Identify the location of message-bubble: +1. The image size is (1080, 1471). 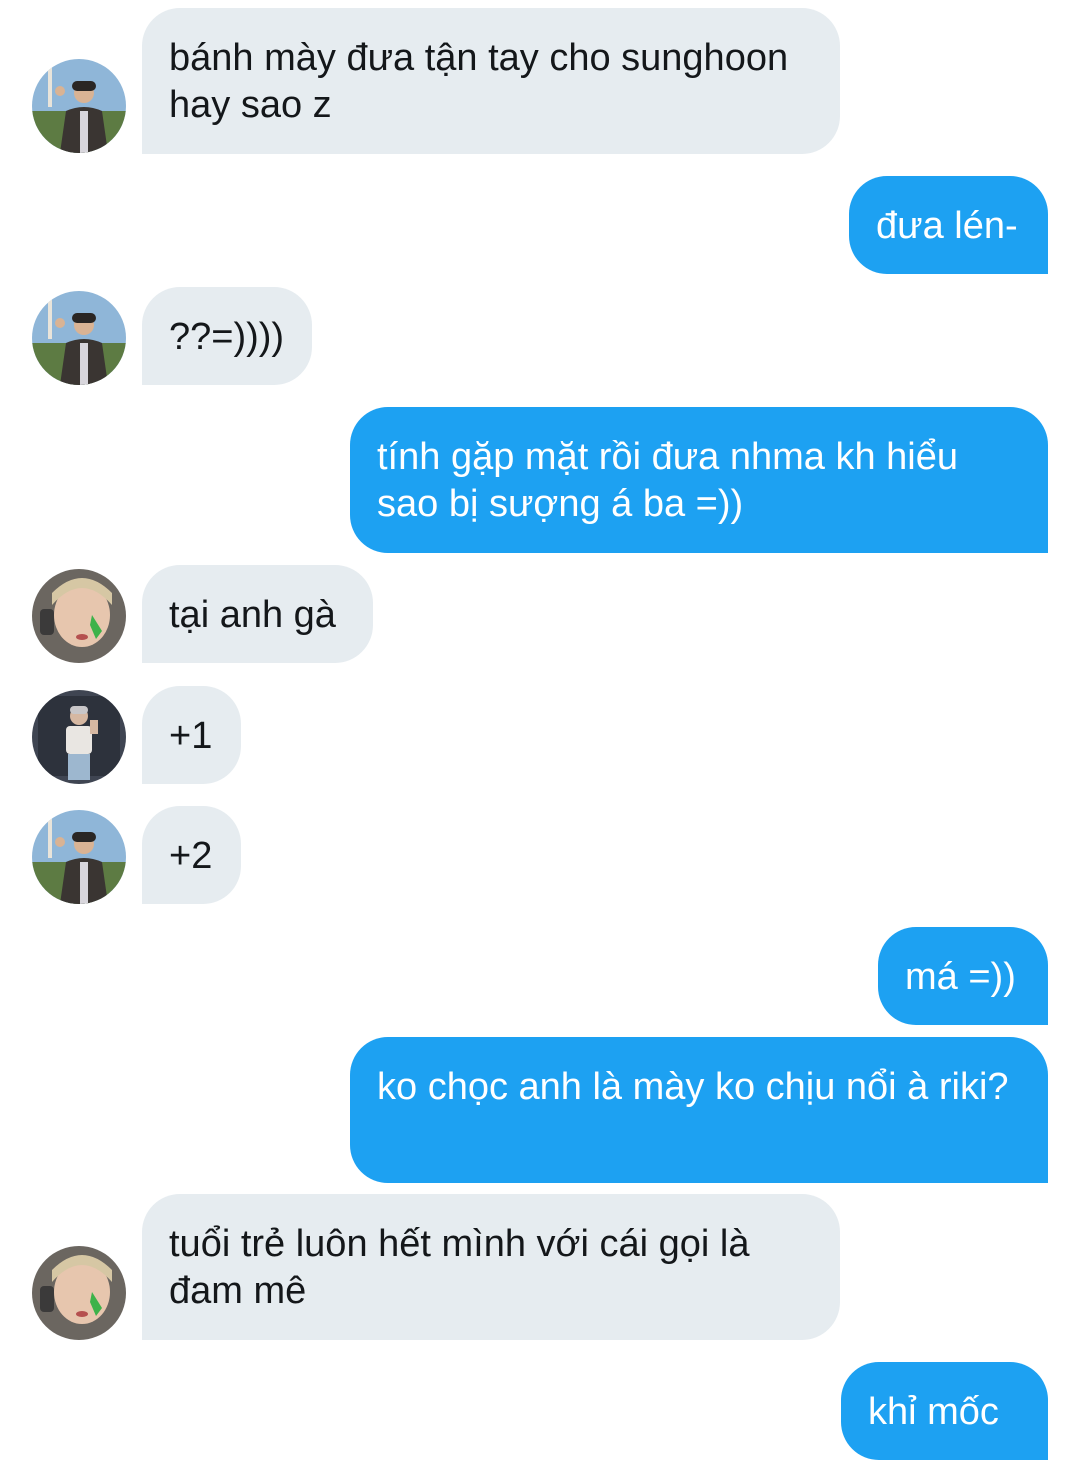
(191, 735).